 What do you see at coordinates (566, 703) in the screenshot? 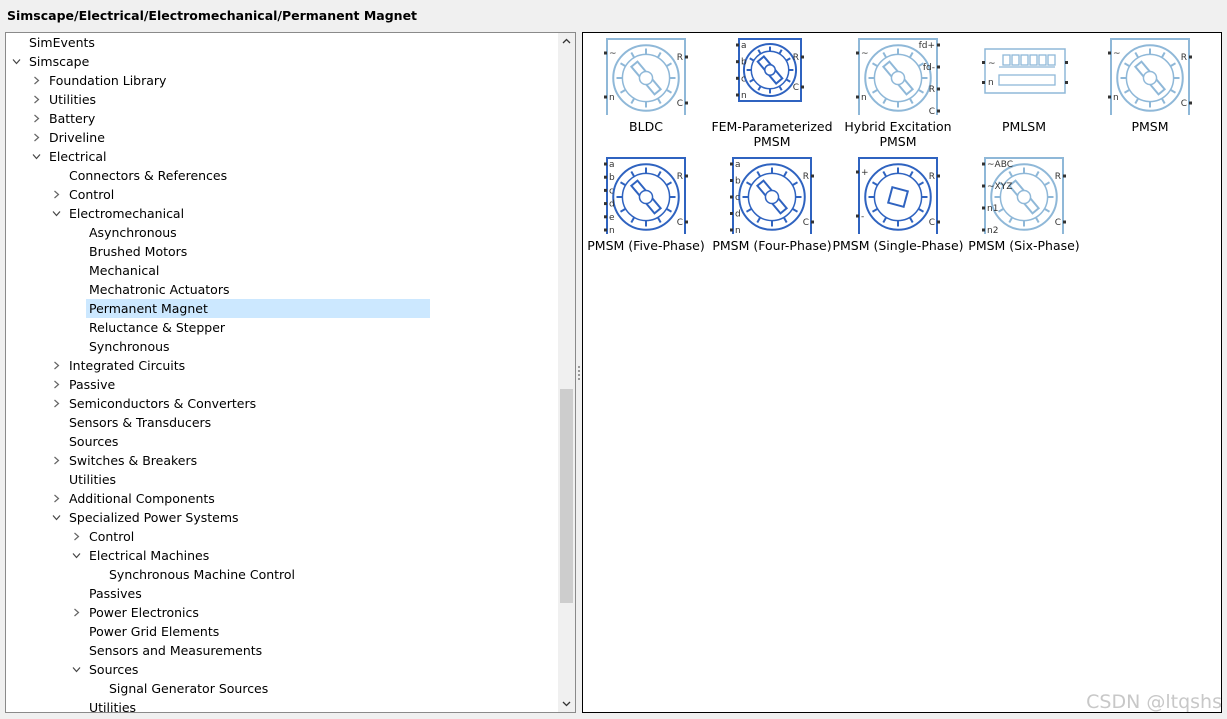
I see `scroll-down-icon` at bounding box center [566, 703].